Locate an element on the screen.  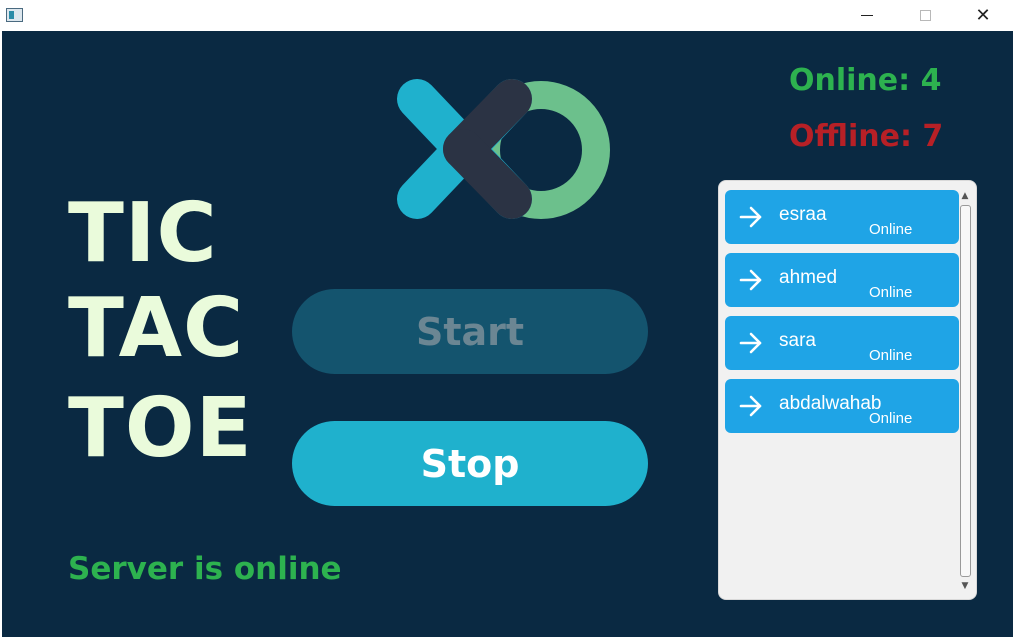
maximize-icon is located at coordinates (925, 15).